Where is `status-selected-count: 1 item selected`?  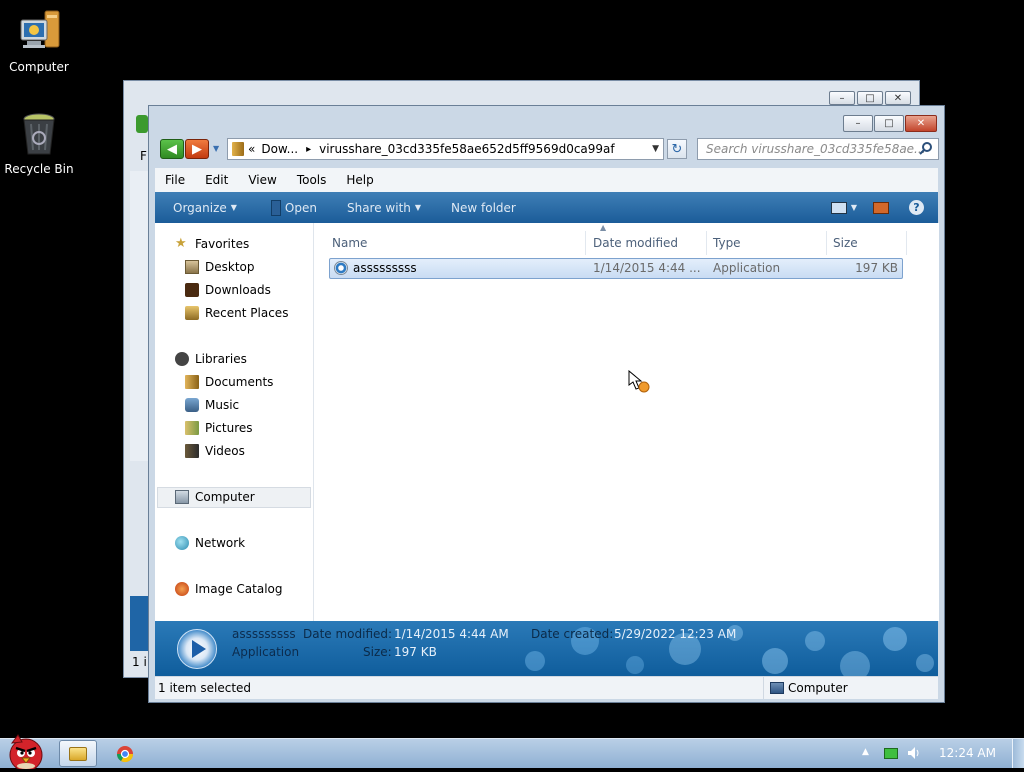 status-selected-count: 1 item selected is located at coordinates (205, 688).